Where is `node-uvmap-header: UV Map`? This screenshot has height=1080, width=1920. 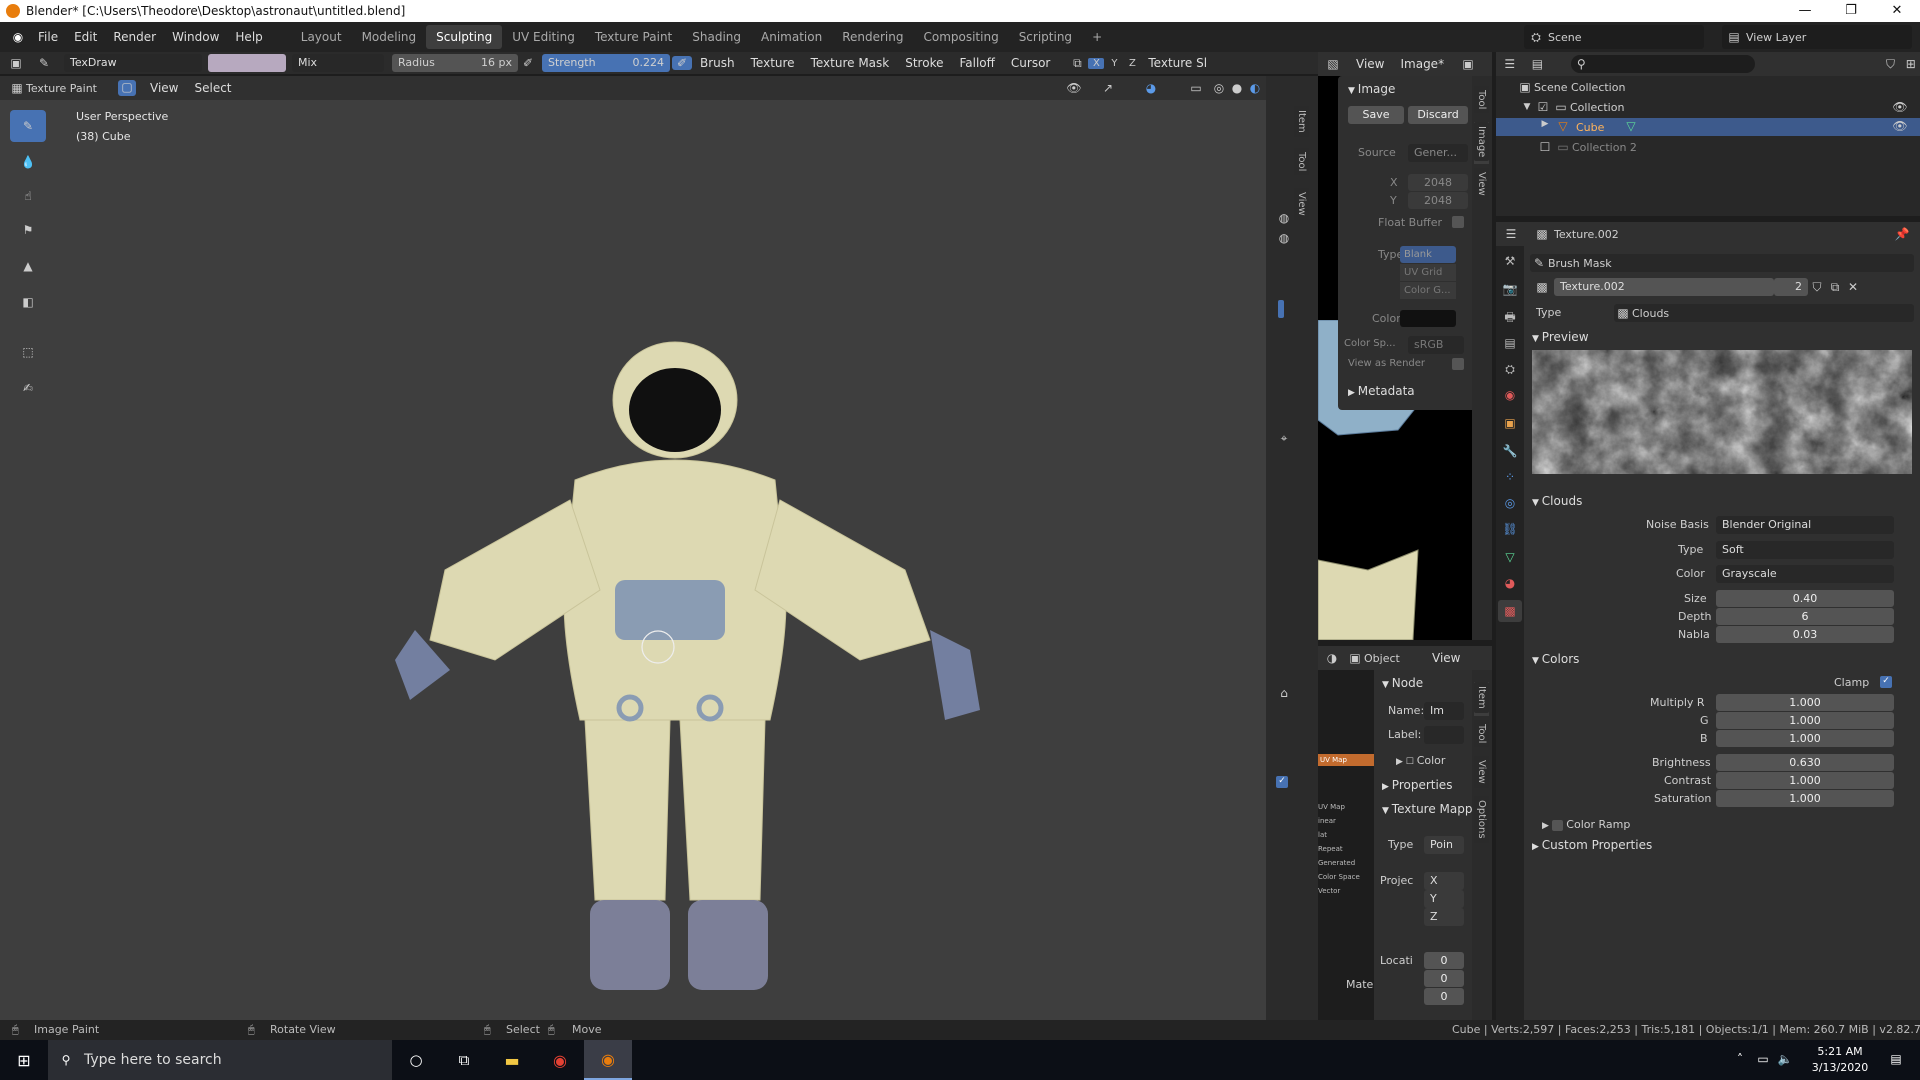 node-uvmap-header: UV Map is located at coordinates (1346, 760).